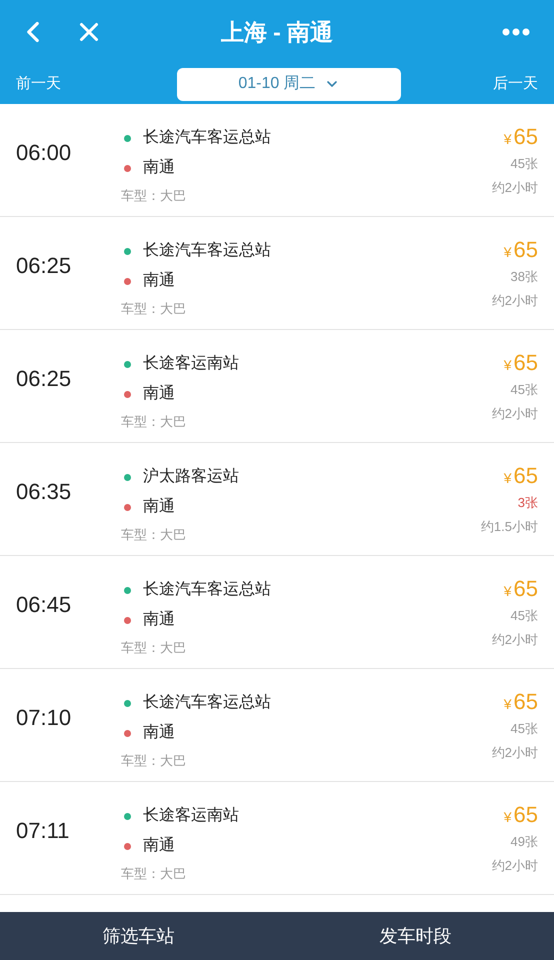 This screenshot has height=960, width=554. I want to click on date-picker: 01-10 周二, so click(289, 84).